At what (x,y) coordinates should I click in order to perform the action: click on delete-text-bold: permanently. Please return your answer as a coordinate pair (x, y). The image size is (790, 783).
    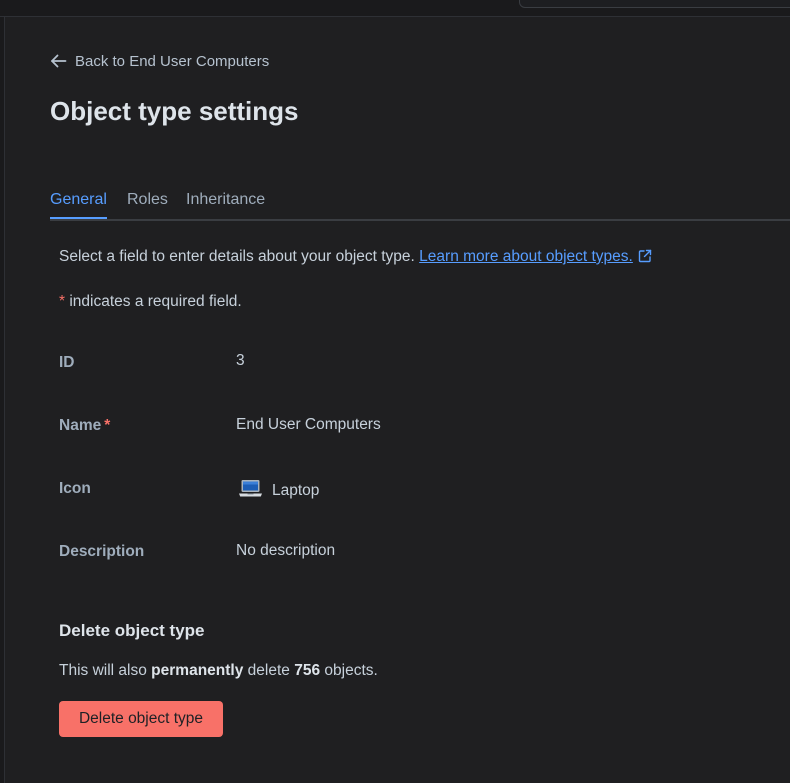
    Looking at the image, I should click on (197, 670).